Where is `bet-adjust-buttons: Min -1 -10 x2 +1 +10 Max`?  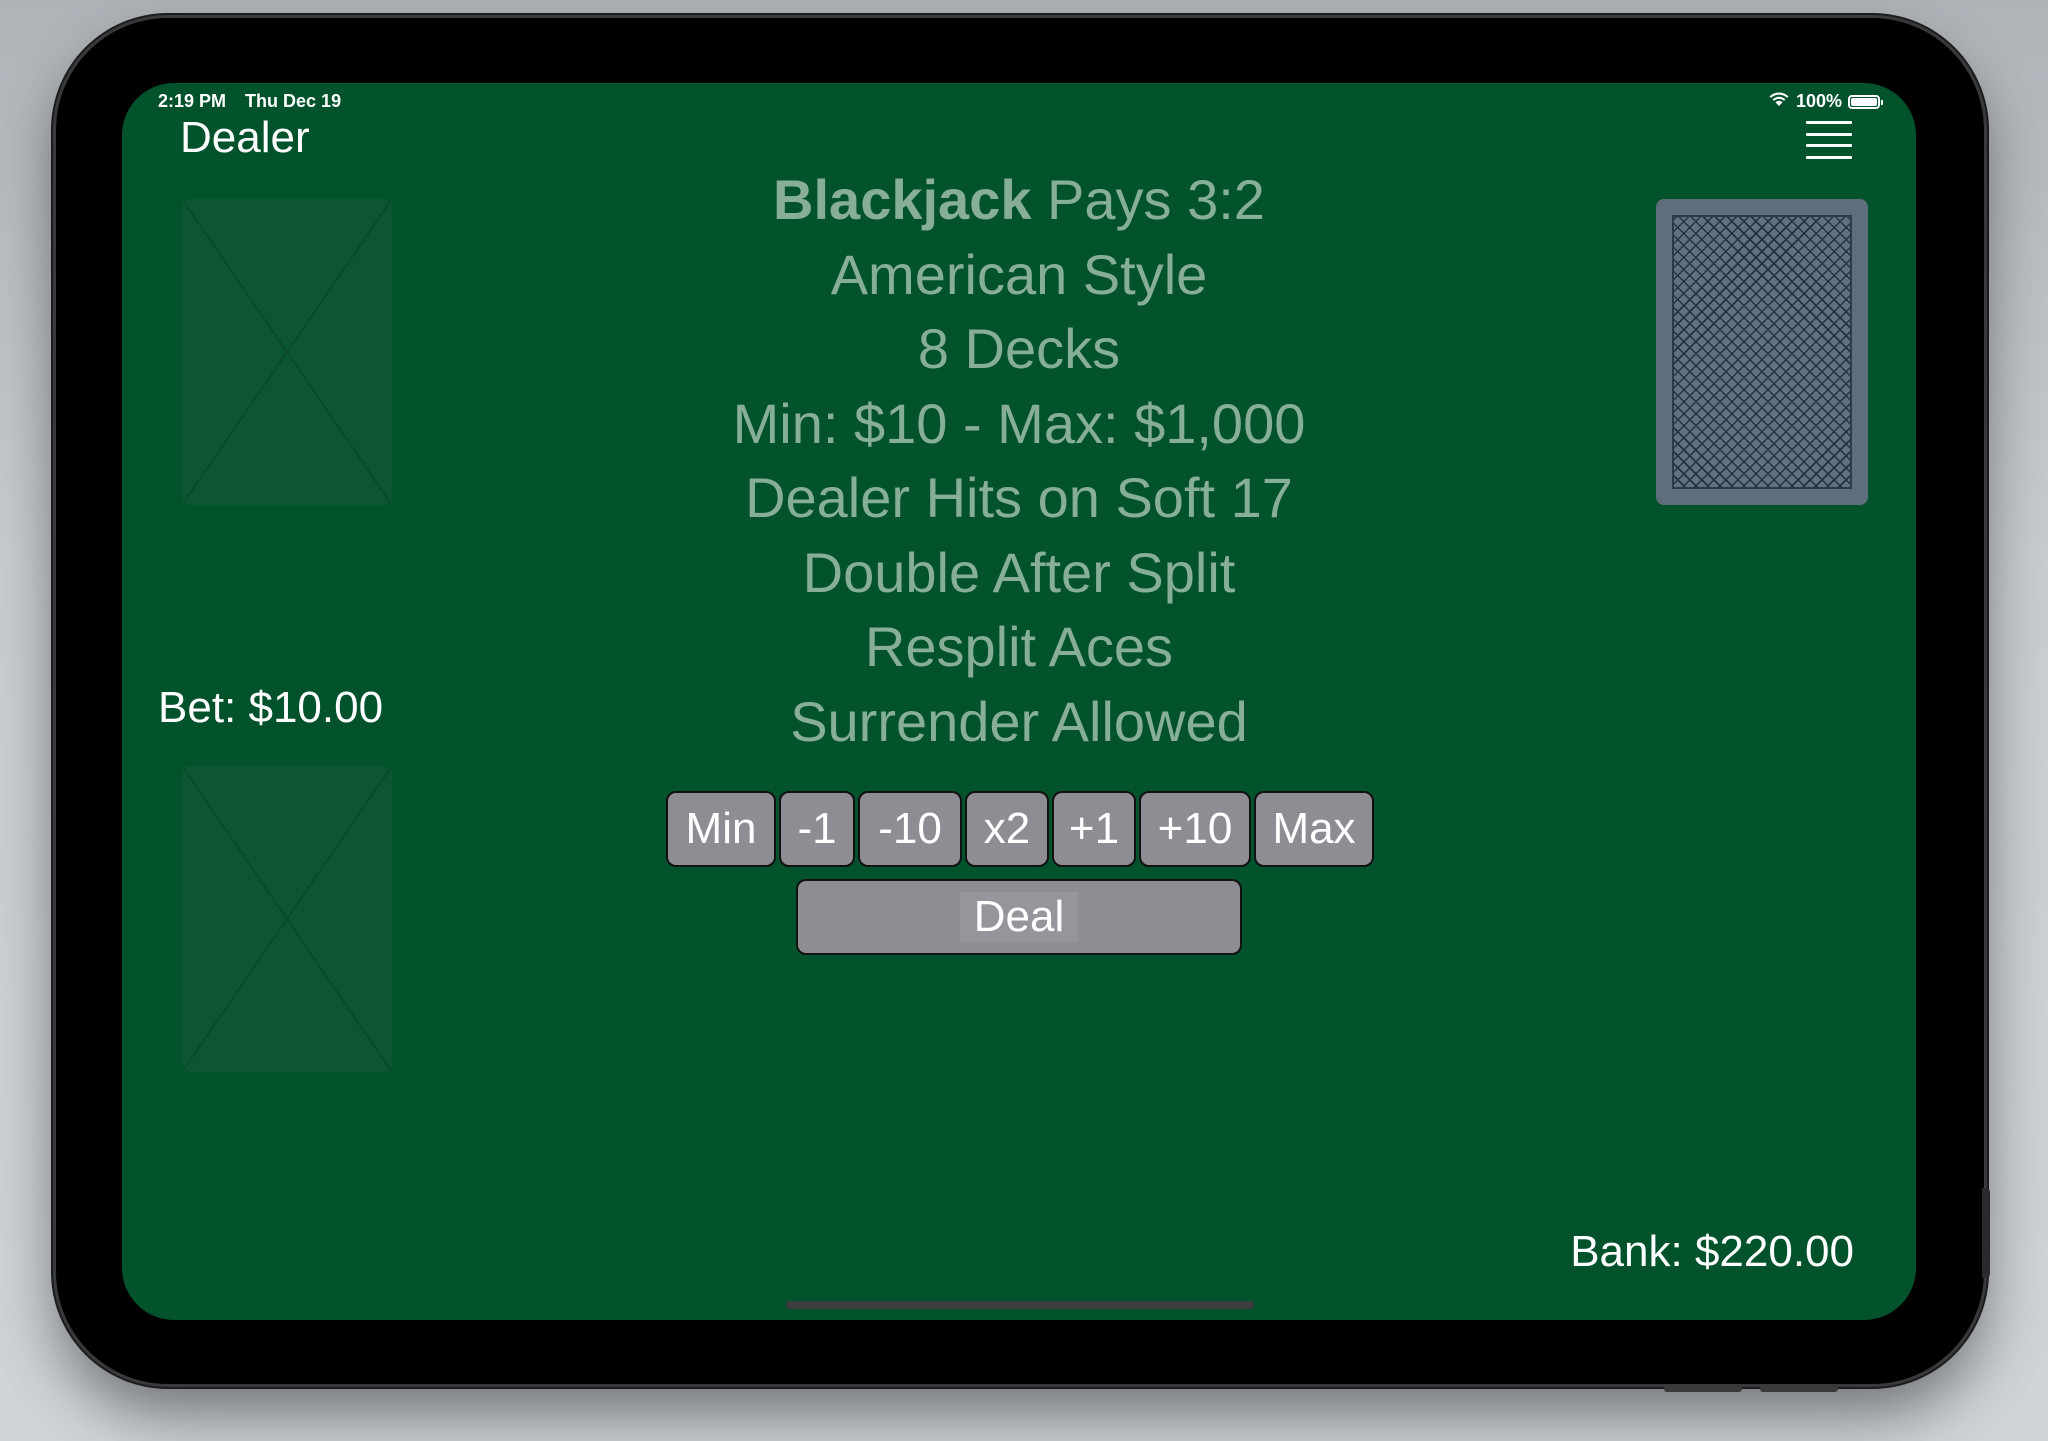 bet-adjust-buttons: Min -1 -10 x2 +1 +10 Max is located at coordinates (1020, 829).